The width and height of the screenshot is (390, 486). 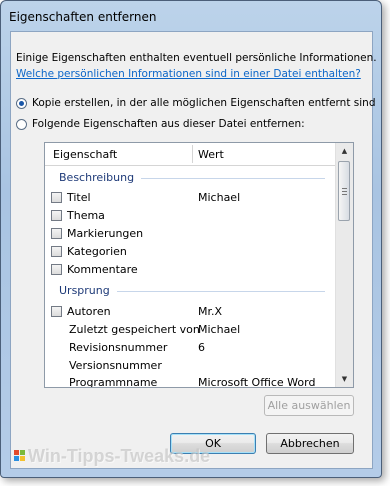 I want to click on item-value: Mr.X, so click(x=210, y=311).